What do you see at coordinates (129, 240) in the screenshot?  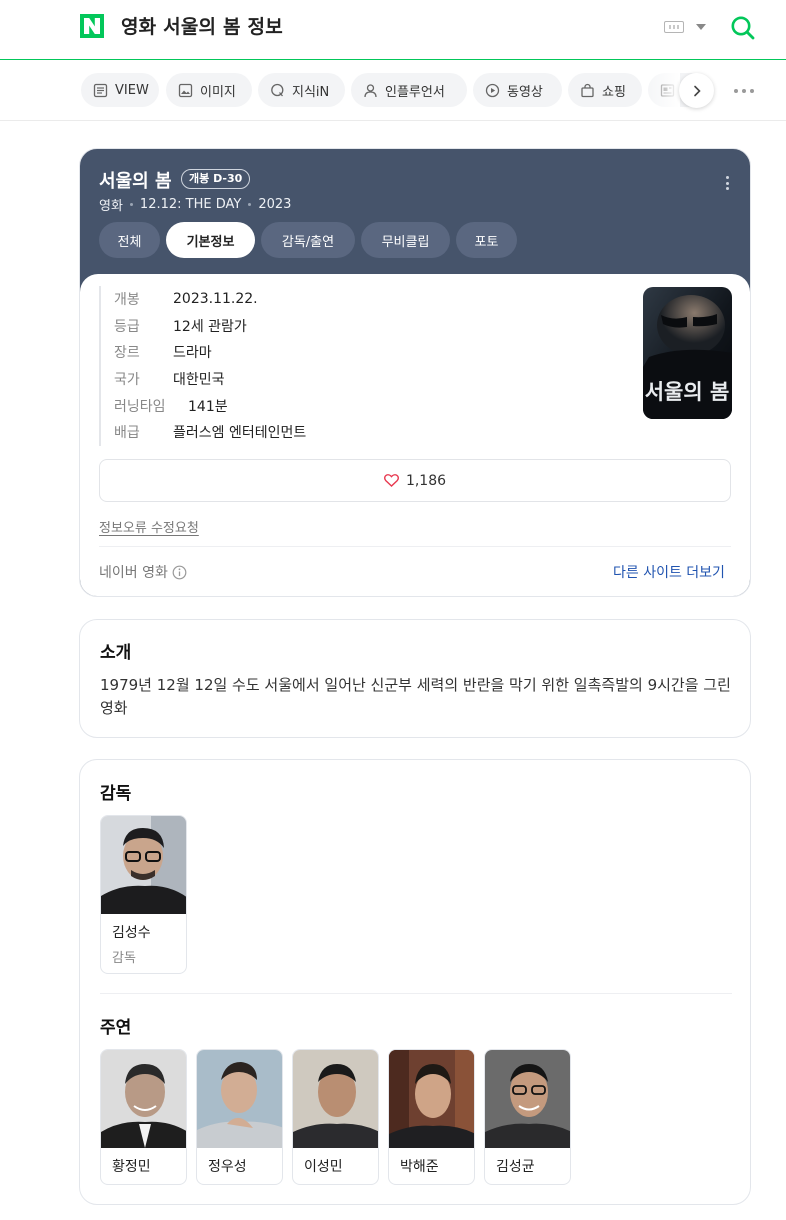 I see `subtab-all: 전체` at bounding box center [129, 240].